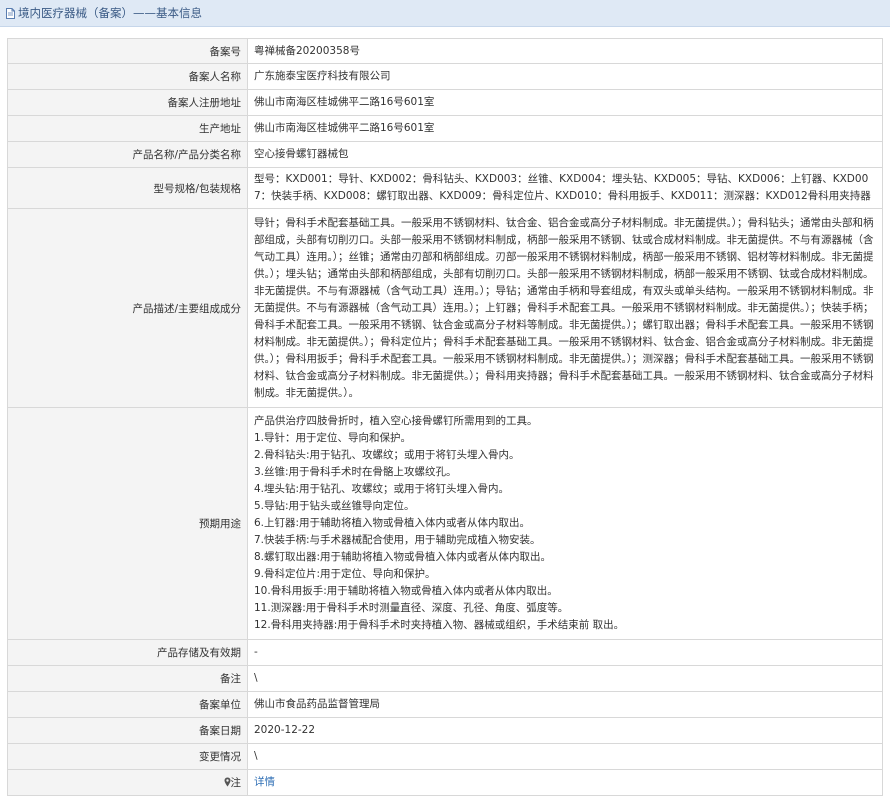 This screenshot has width=890, height=796. What do you see at coordinates (392, 523) in the screenshot?
I see `intended-use-line: 6.上钉器:用于辅助将植入物或骨植入体内或者从体内取出。` at bounding box center [392, 523].